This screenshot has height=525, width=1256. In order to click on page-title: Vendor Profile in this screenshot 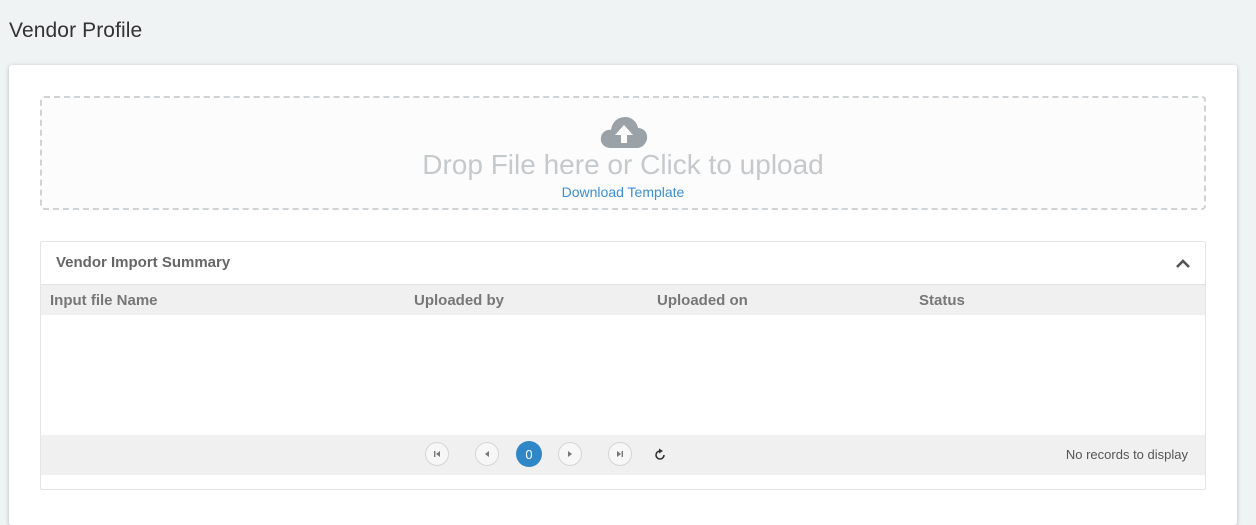, I will do `click(76, 30)`.